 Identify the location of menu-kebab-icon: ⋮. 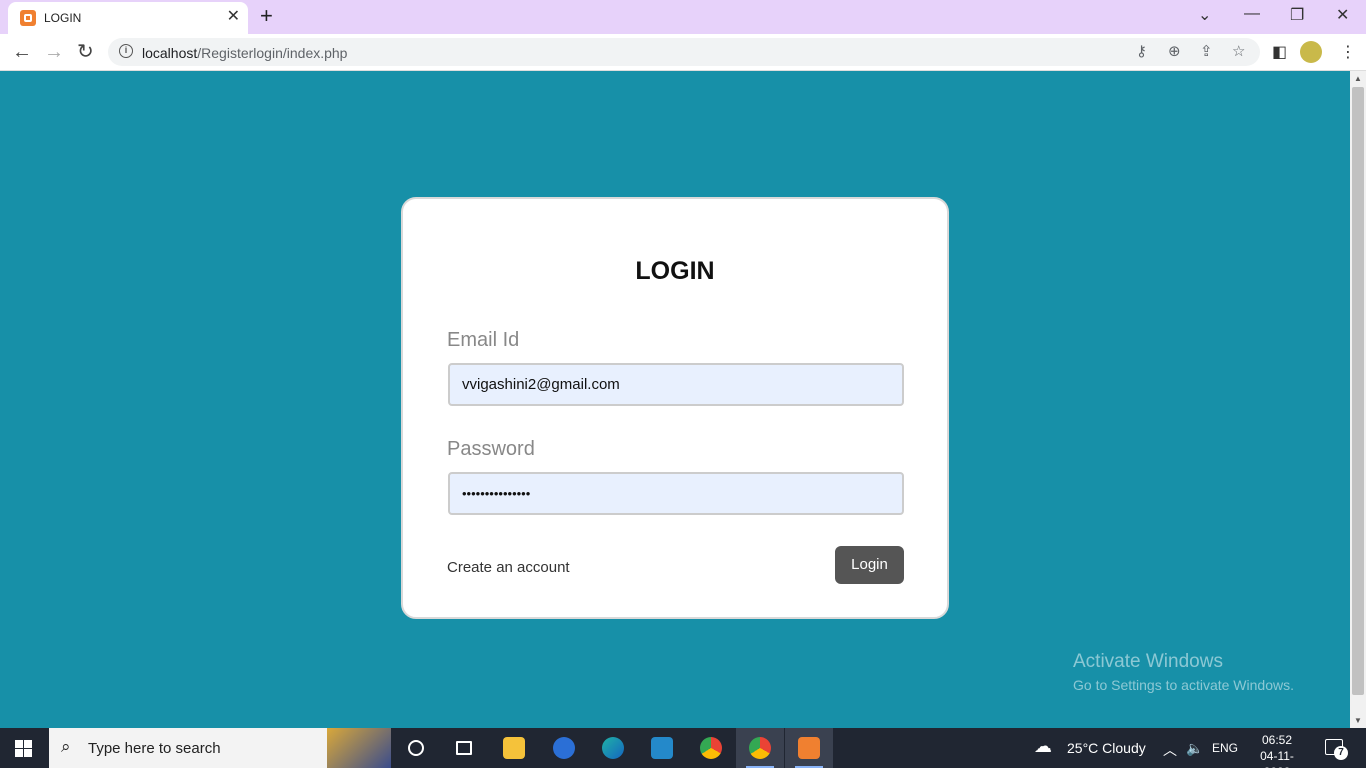
(1348, 52).